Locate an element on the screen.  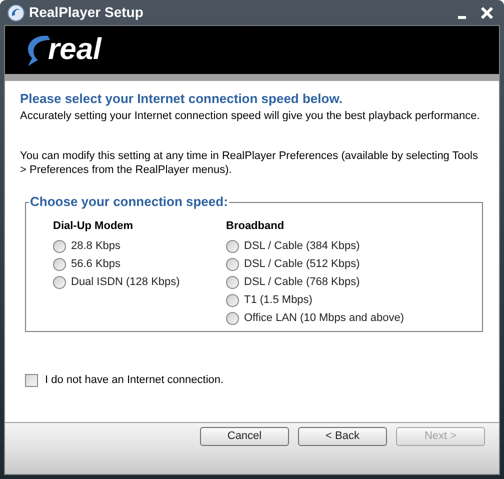
close-icon is located at coordinates (487, 13).